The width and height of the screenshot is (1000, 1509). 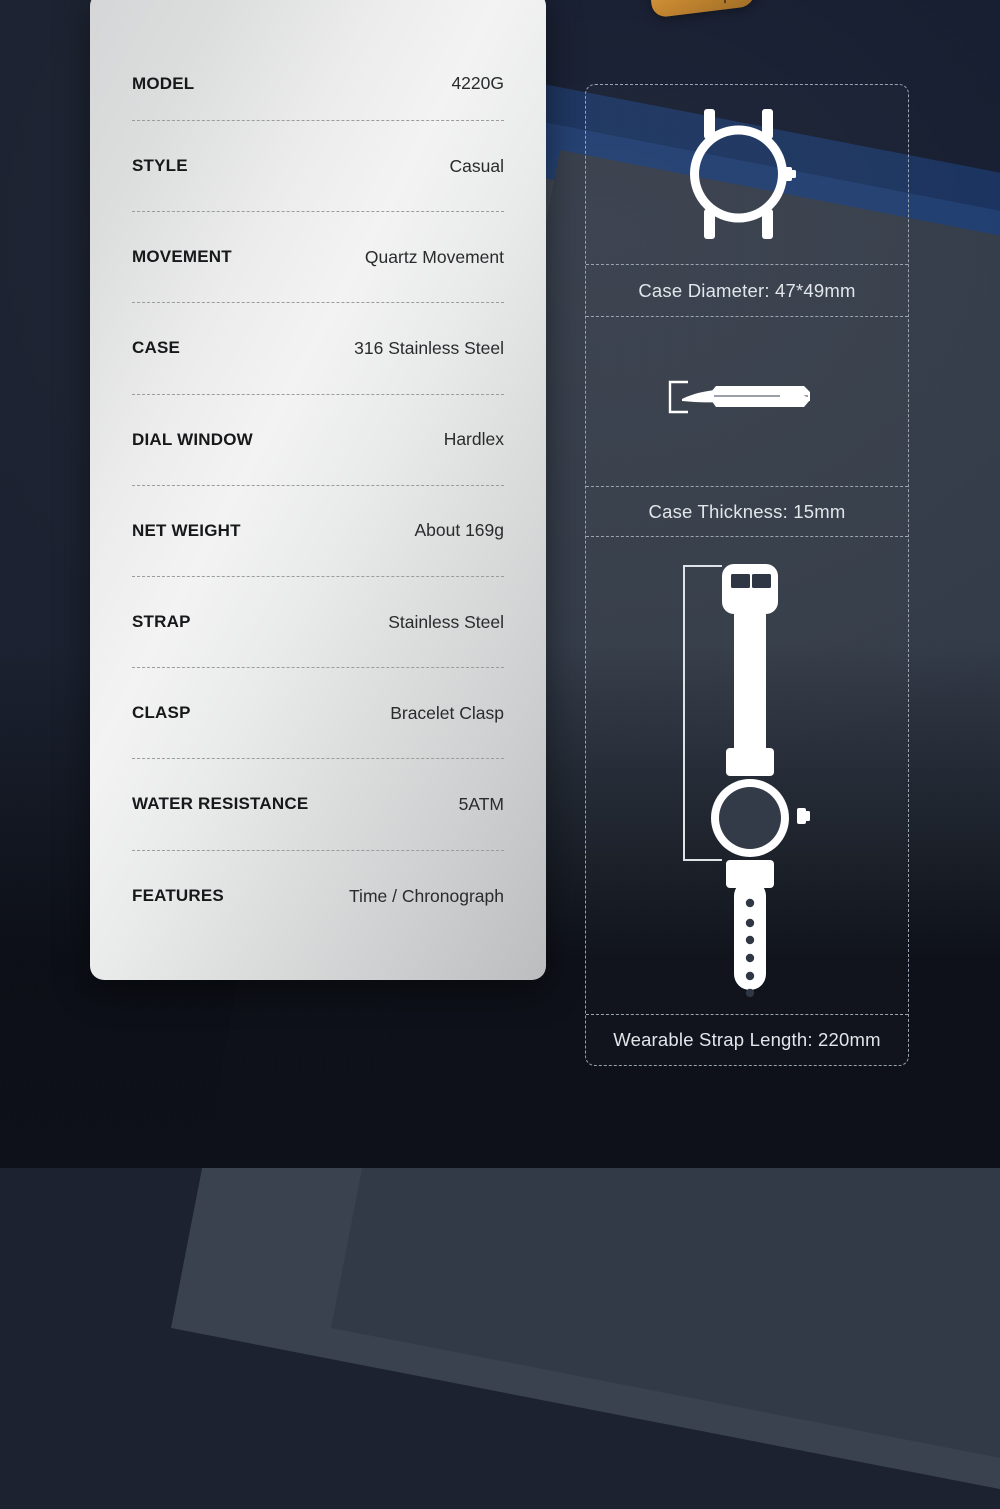 What do you see at coordinates (747, 512) in the screenshot?
I see `case-thickness-caption: Case Thickness: 15mm` at bounding box center [747, 512].